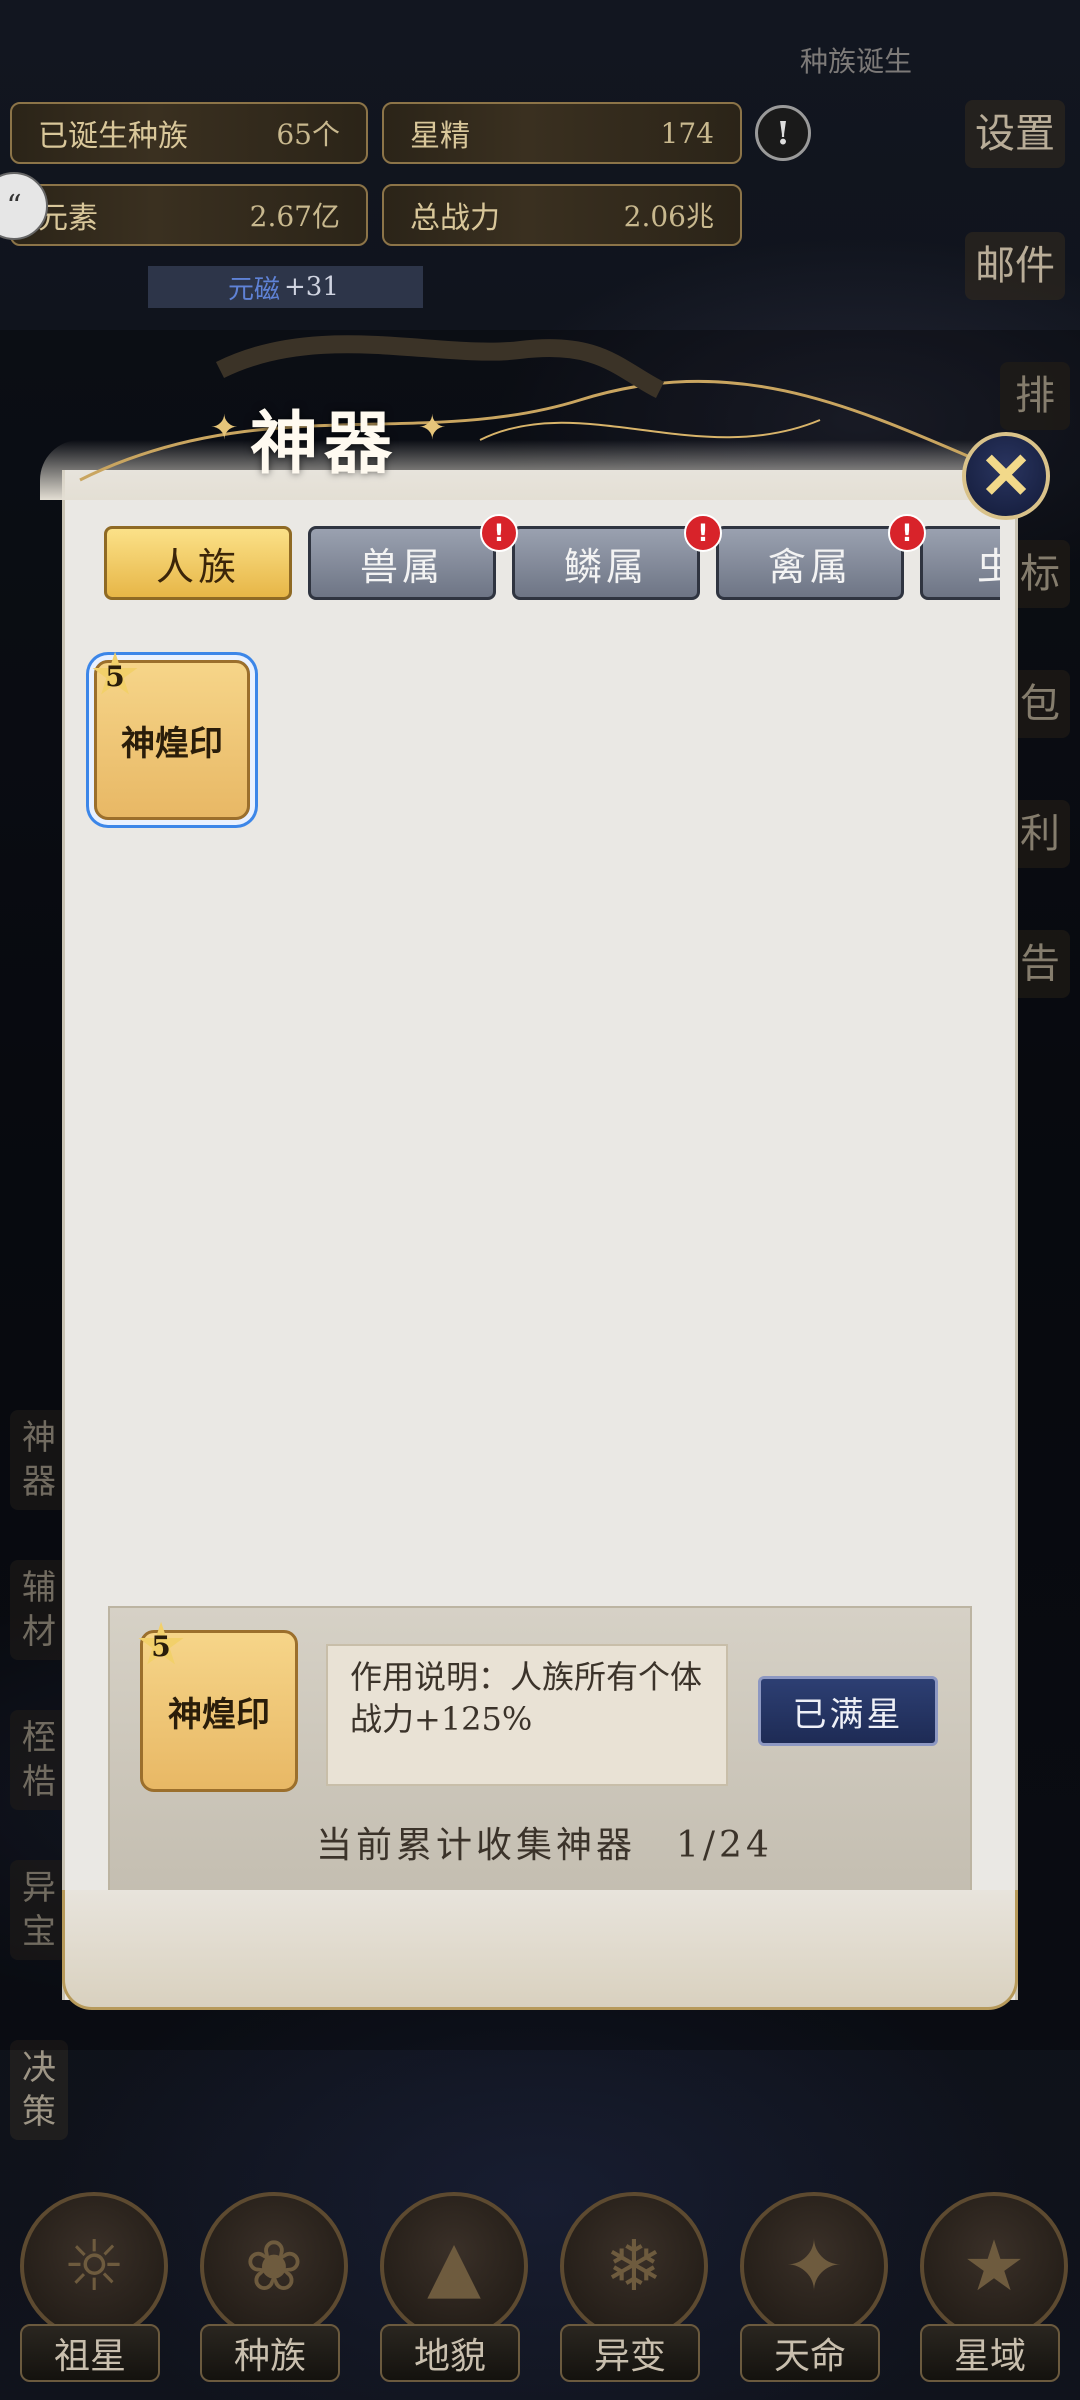 The image size is (1080, 2400). I want to click on nav-mutation: ❄ 异变, so click(630, 2287).